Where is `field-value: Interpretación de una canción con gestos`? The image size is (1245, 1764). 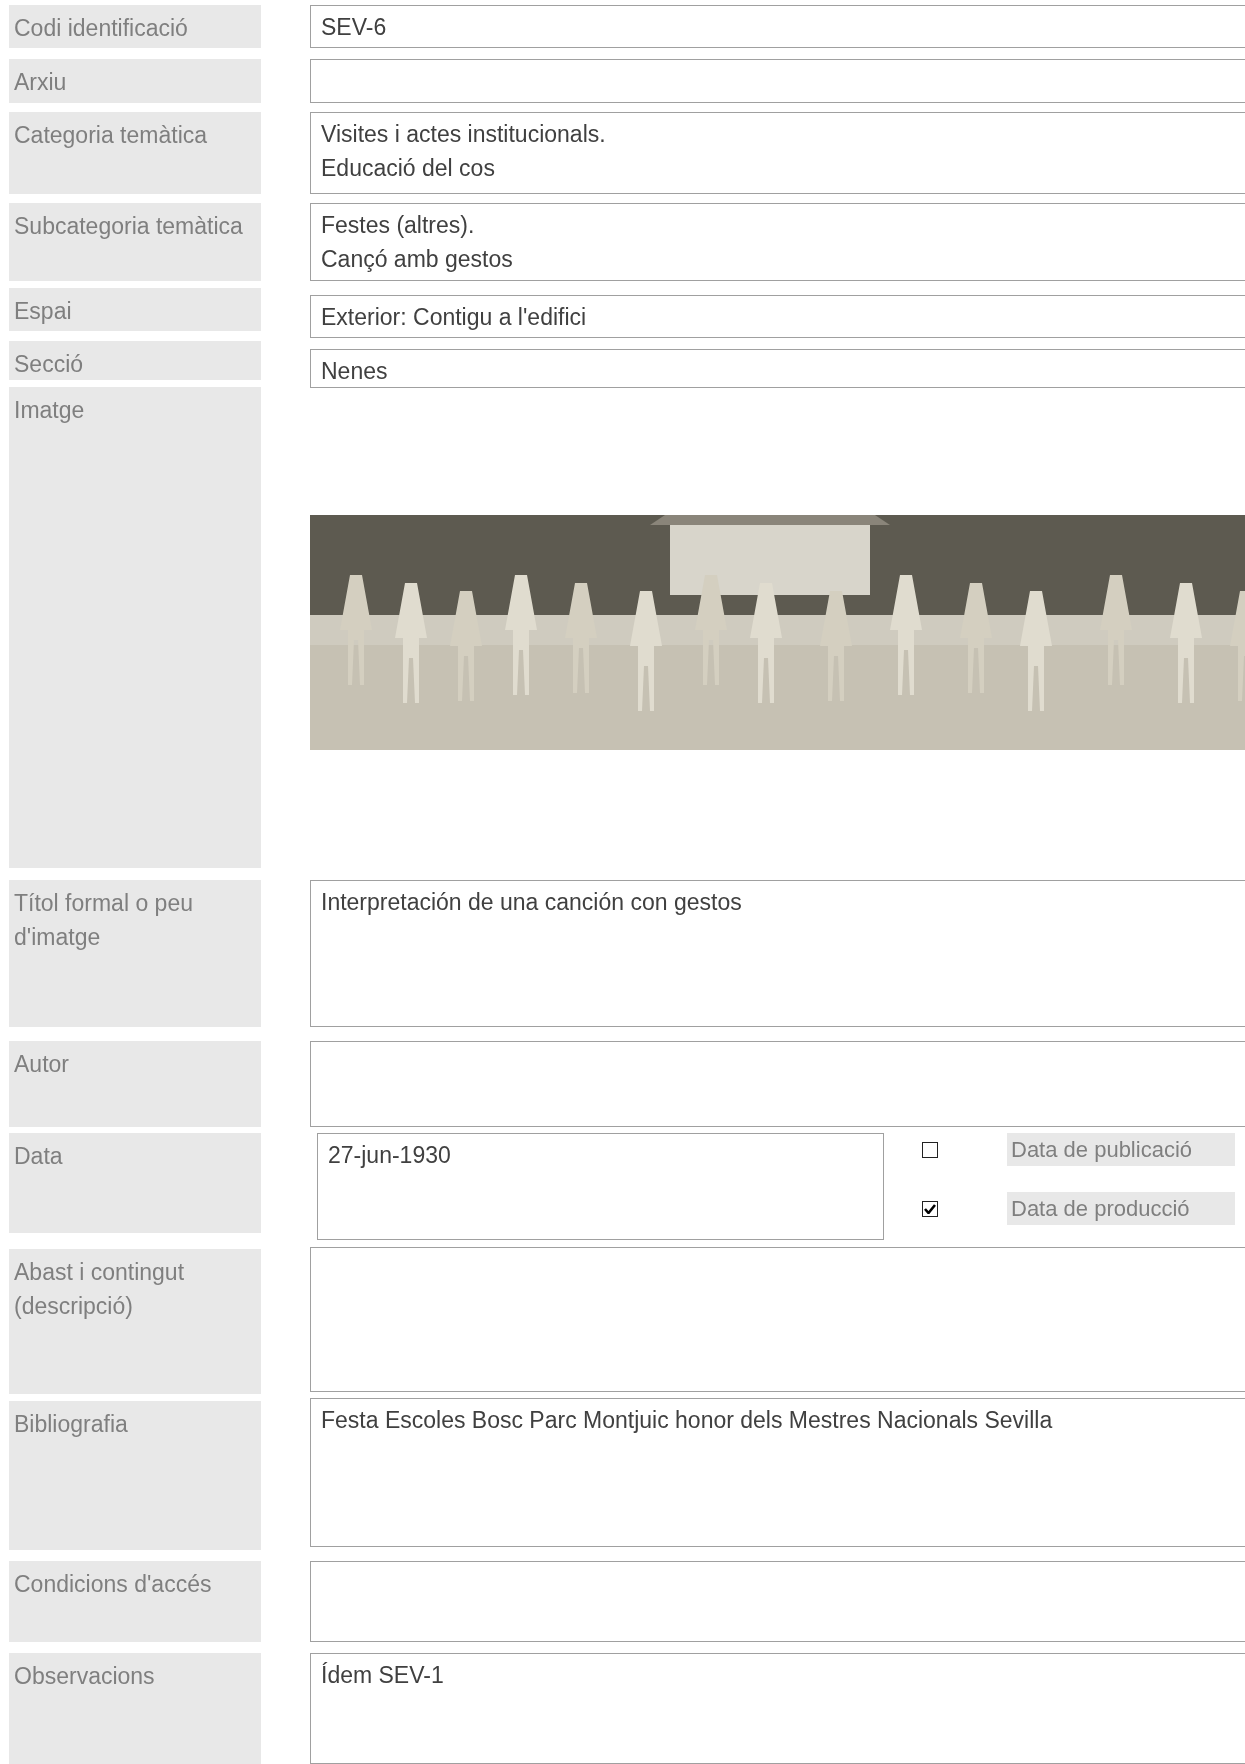
field-value: Interpretación de una canción con gestos is located at coordinates (532, 902).